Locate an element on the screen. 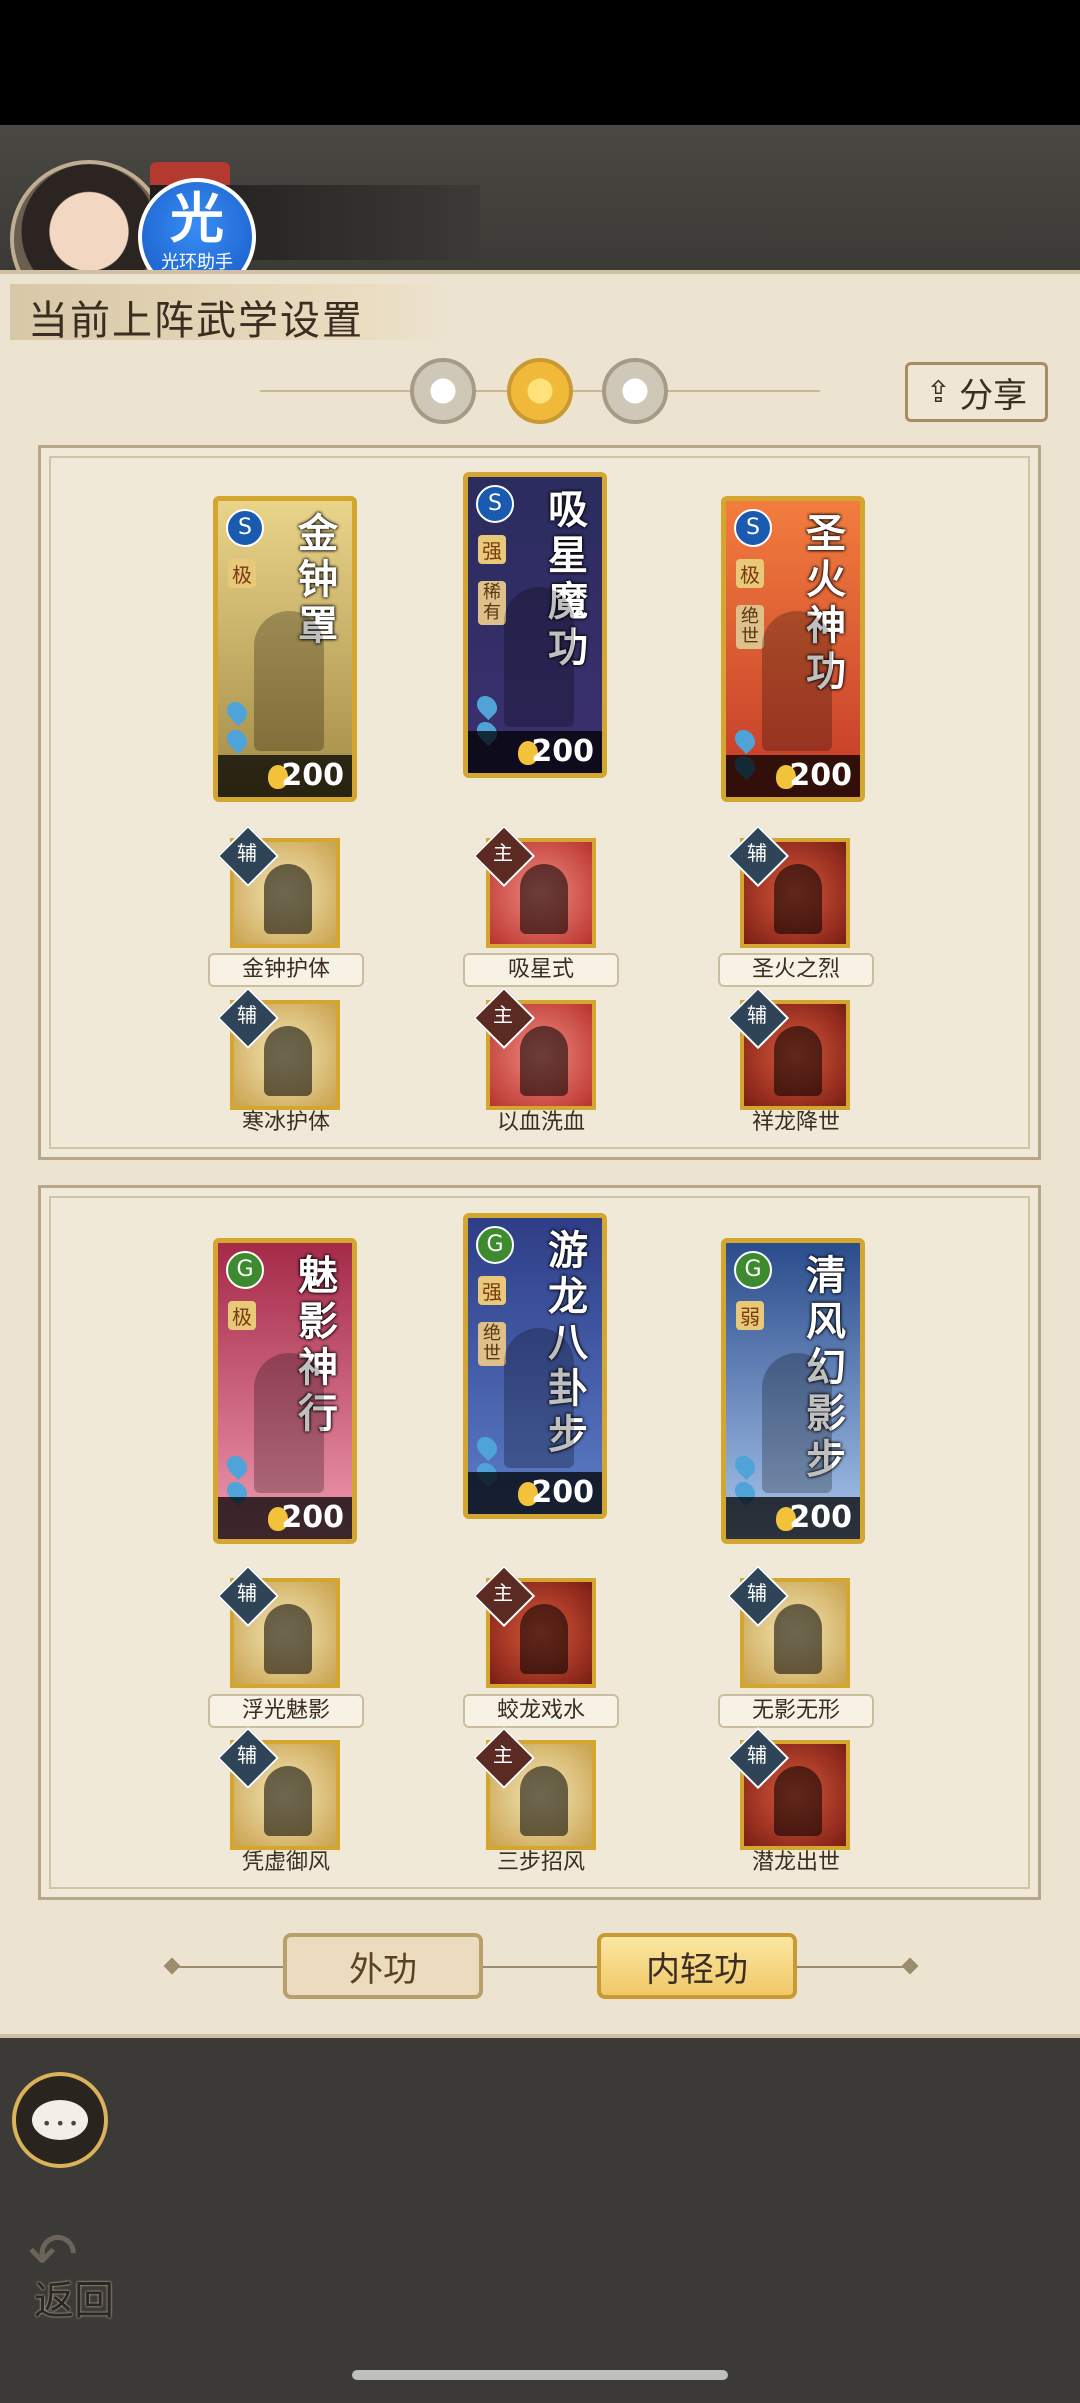  helper-char: 光 is located at coordinates (197, 218).